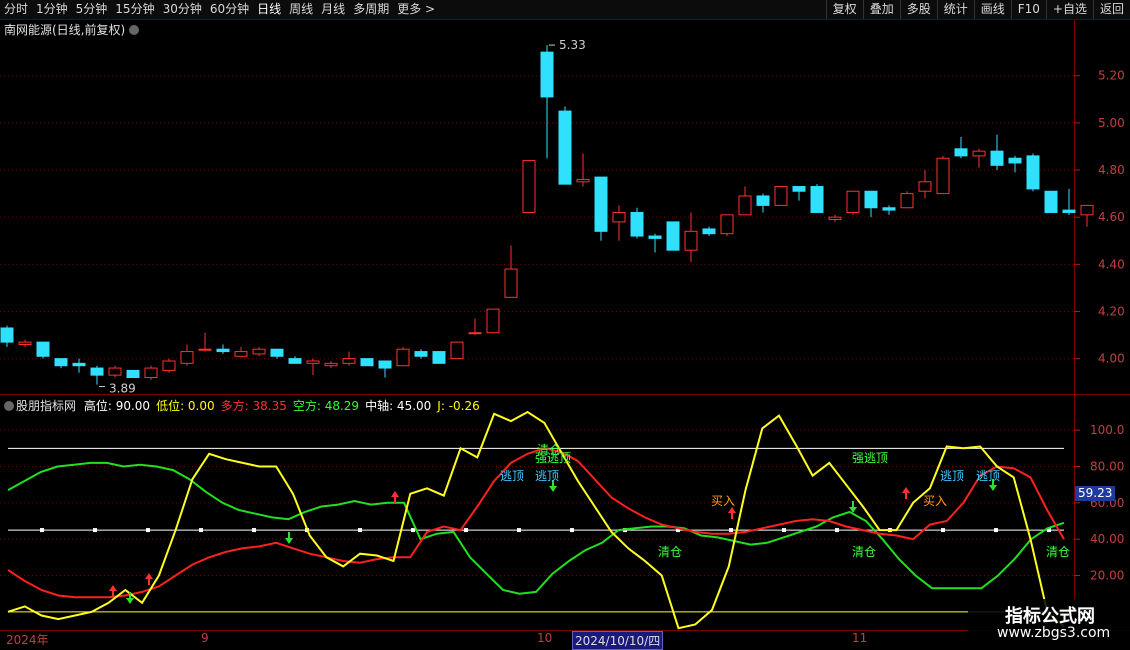  I want to click on price-axis-label: 4.40, so click(1111, 264).